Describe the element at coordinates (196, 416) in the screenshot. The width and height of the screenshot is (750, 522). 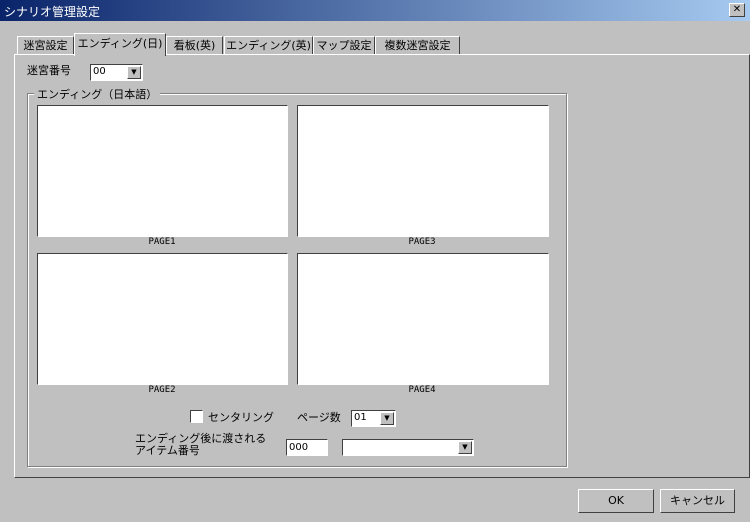
I see `centering-checkbox` at that location.